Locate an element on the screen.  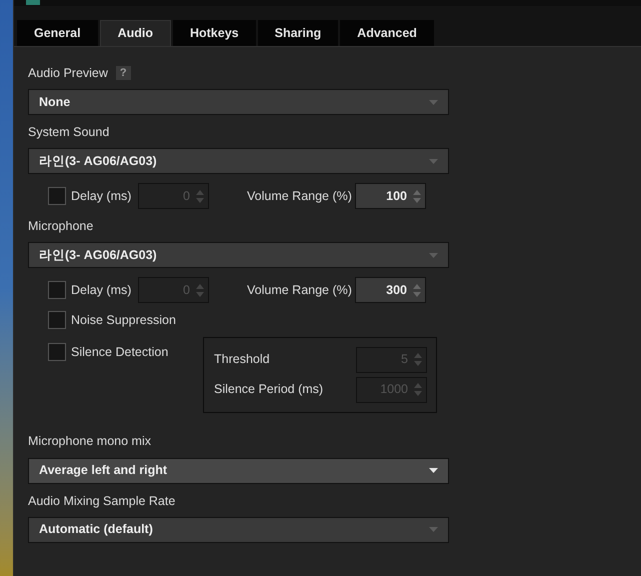
checkbox-label: Silence Detection is located at coordinates (119, 352).